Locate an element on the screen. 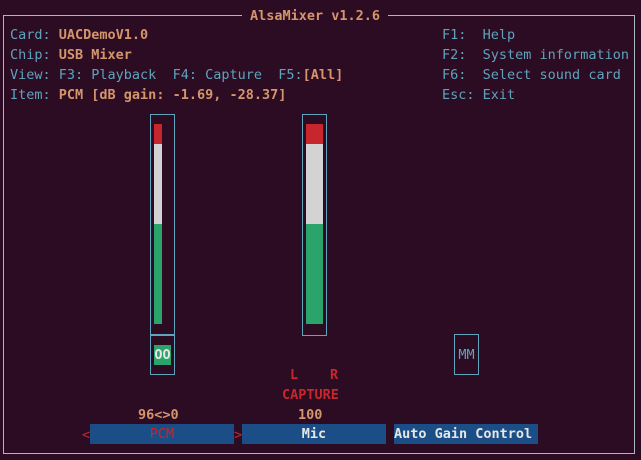 The width and height of the screenshot is (641, 460). card-label: Card: is located at coordinates (30, 35).